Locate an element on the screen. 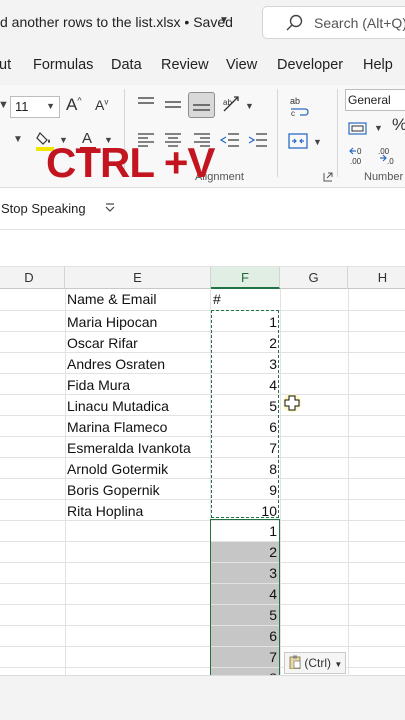  wrap-text-icon: ab c is located at coordinates (299, 106).